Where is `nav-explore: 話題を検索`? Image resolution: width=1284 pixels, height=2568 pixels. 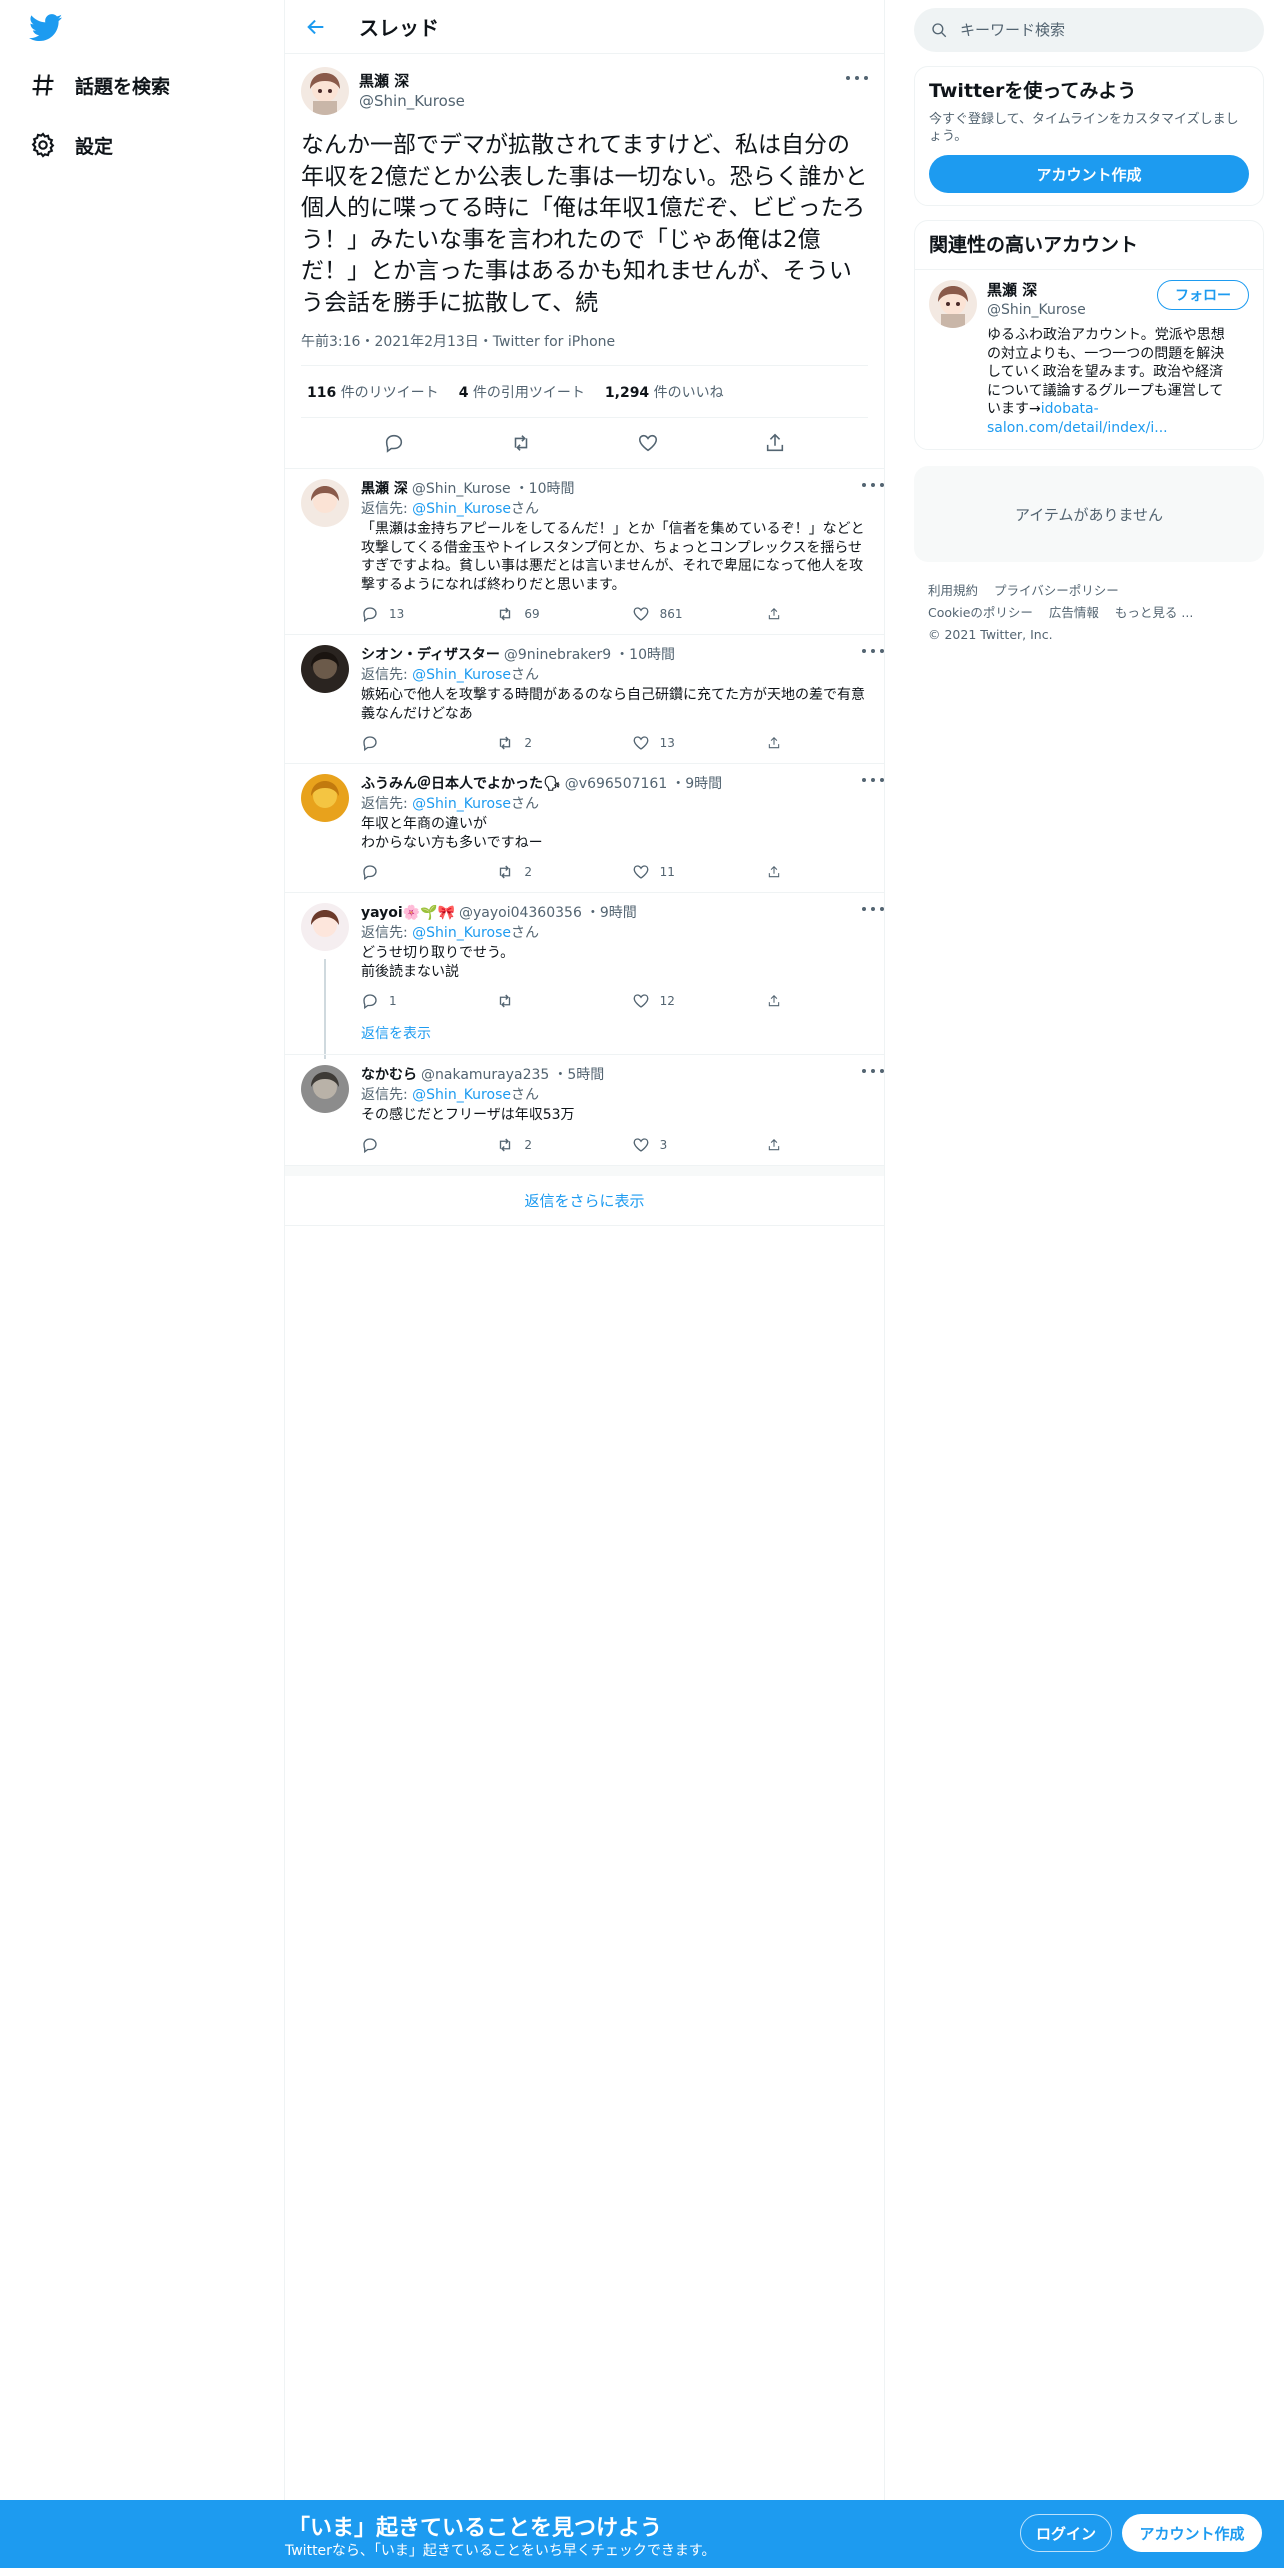
nav-explore: 話題を検索 is located at coordinates (99, 85).